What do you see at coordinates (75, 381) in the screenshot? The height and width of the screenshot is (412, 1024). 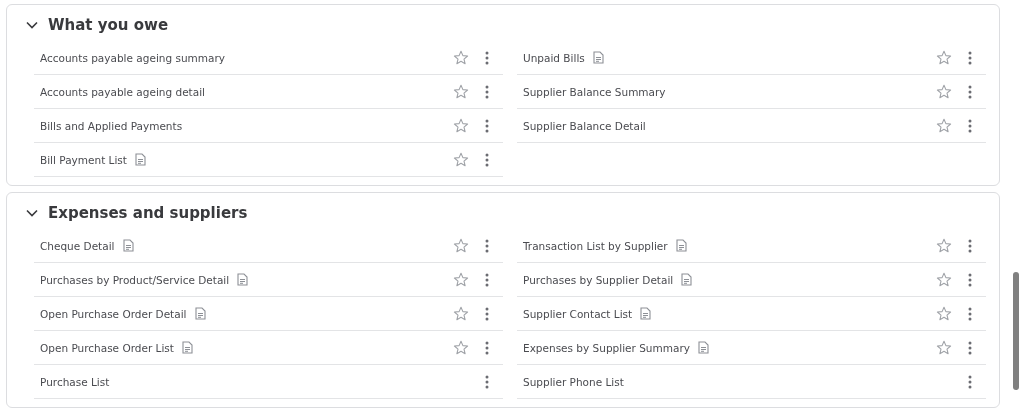 I see `report-link: Purchase List` at bounding box center [75, 381].